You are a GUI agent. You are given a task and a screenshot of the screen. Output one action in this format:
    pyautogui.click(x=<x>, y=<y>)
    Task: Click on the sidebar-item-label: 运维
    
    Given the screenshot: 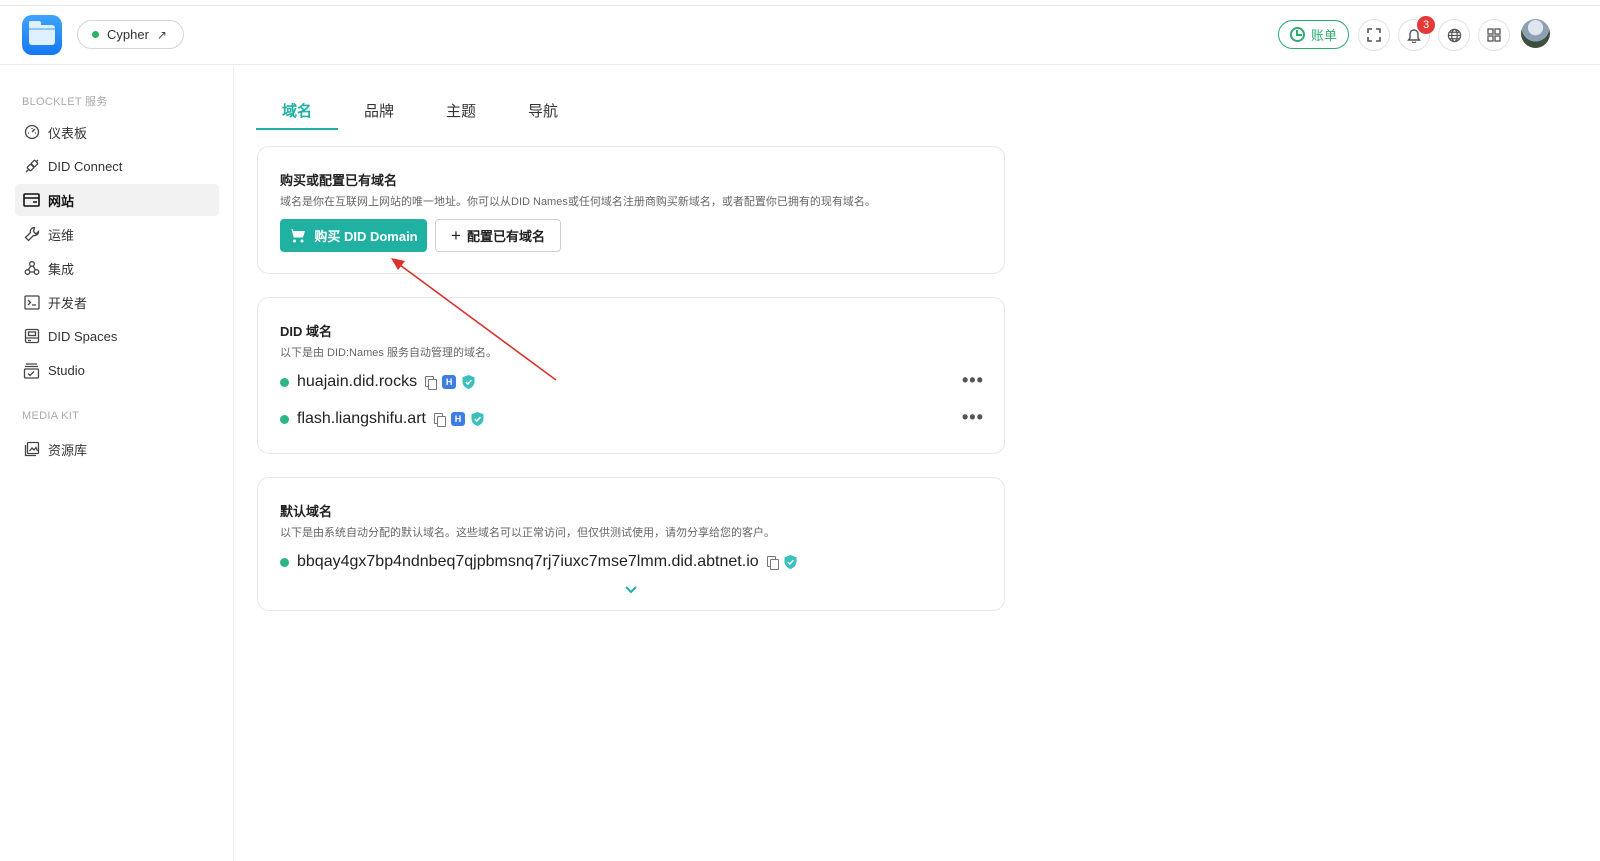 What is the action you would take?
    pyautogui.click(x=61, y=235)
    